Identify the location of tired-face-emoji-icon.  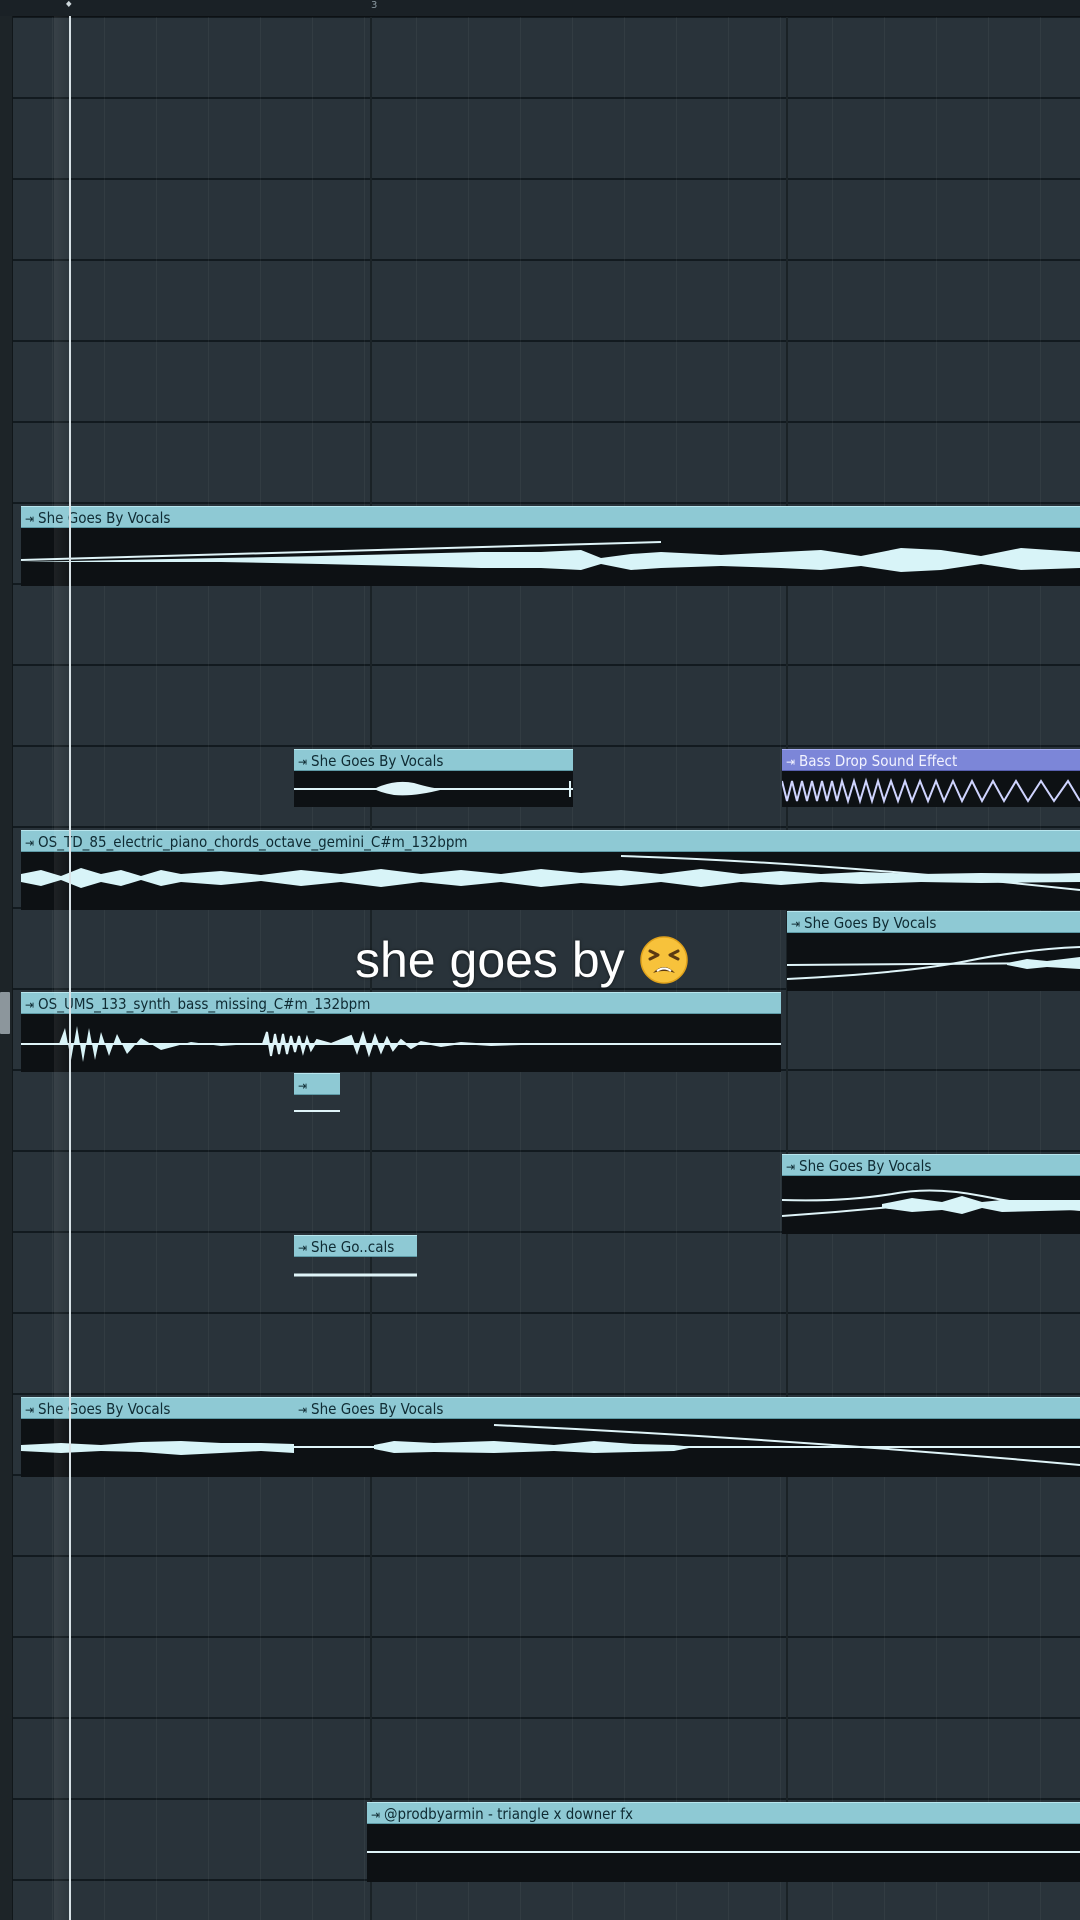
(664, 960).